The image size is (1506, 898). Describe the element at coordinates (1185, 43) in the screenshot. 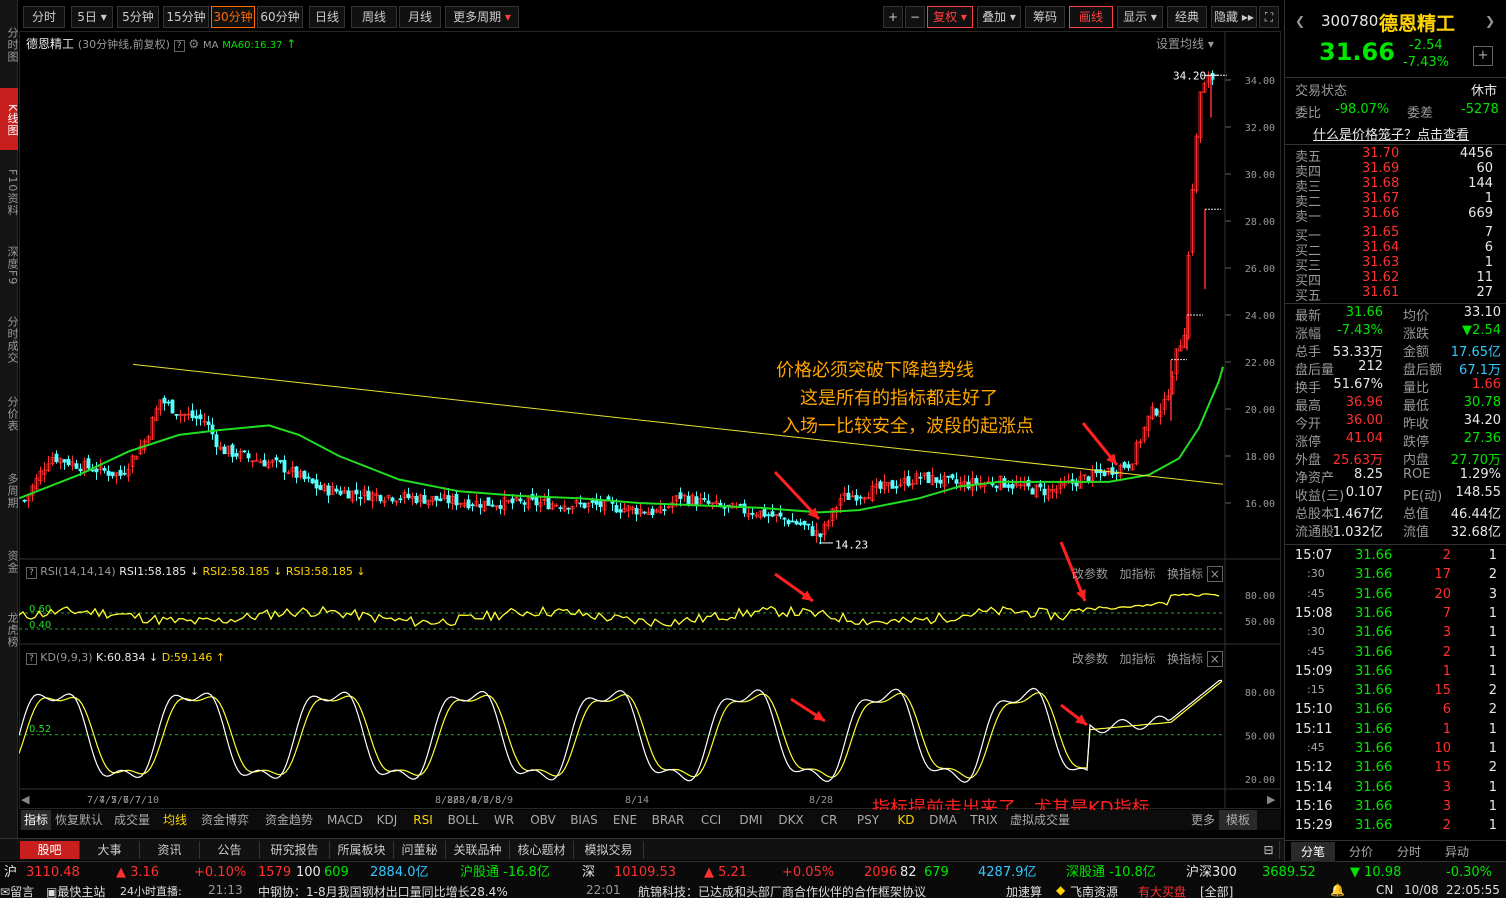

I see `set-ma-button: 设置均线 ▾` at that location.